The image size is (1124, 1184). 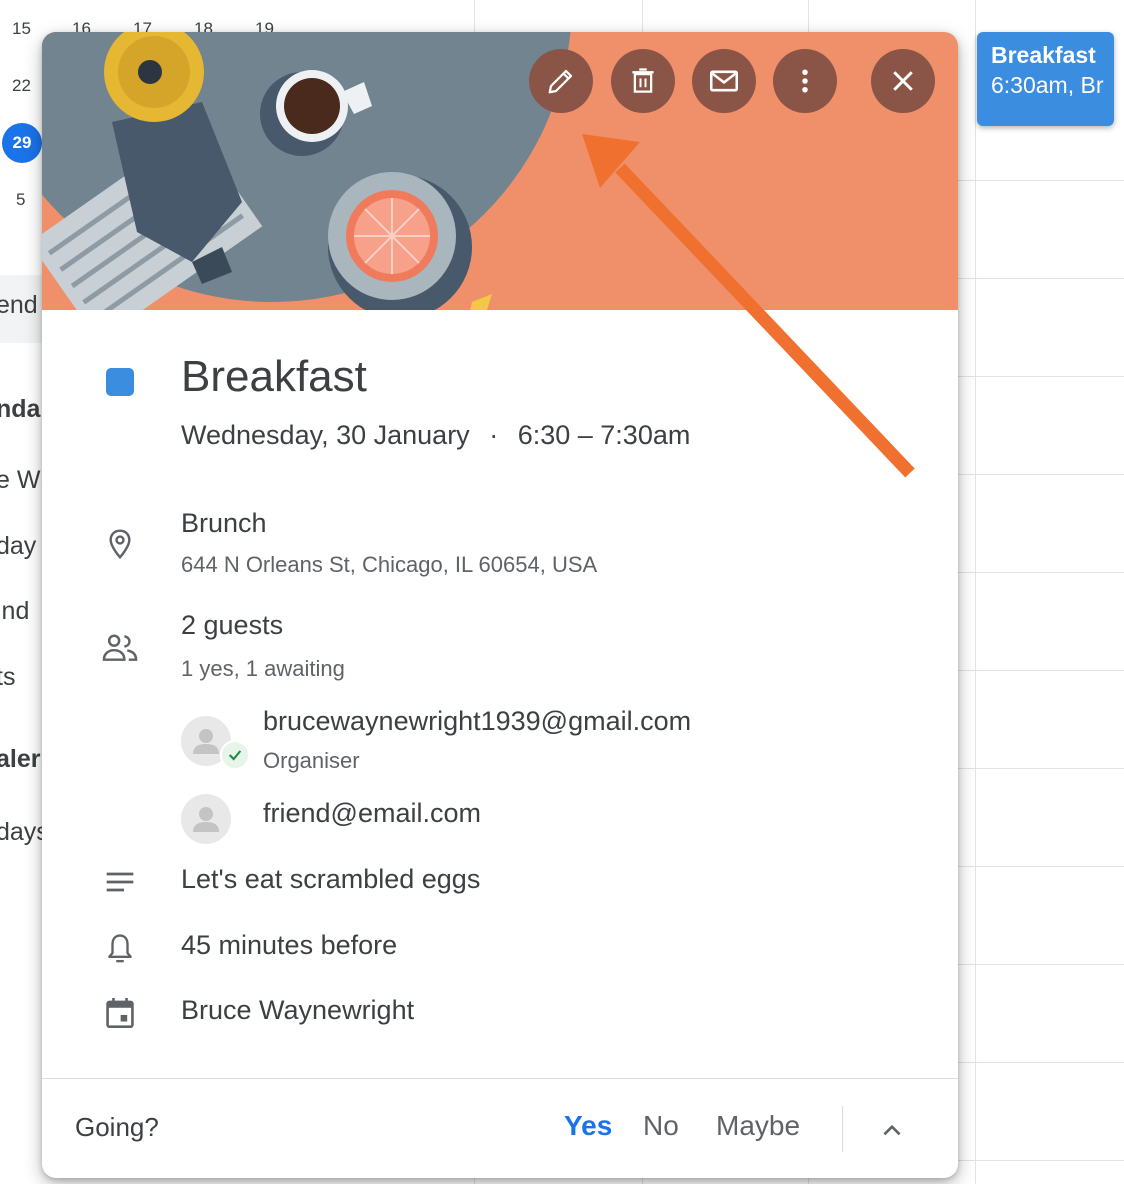 I want to click on guests-status: 1 yes, 1 awaiting, so click(x=263, y=668).